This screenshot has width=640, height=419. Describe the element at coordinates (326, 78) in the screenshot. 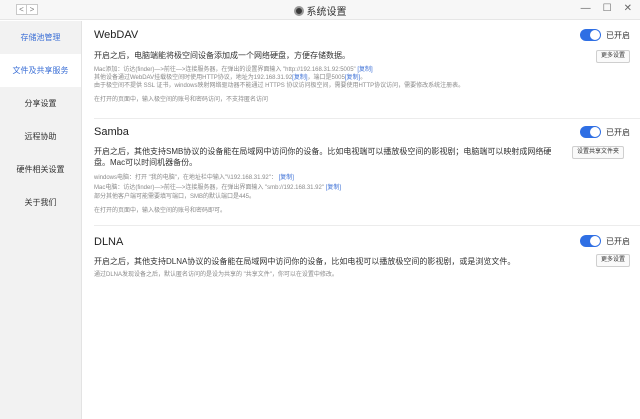

I see `webdav-note-port: ，端口是5005` at that location.